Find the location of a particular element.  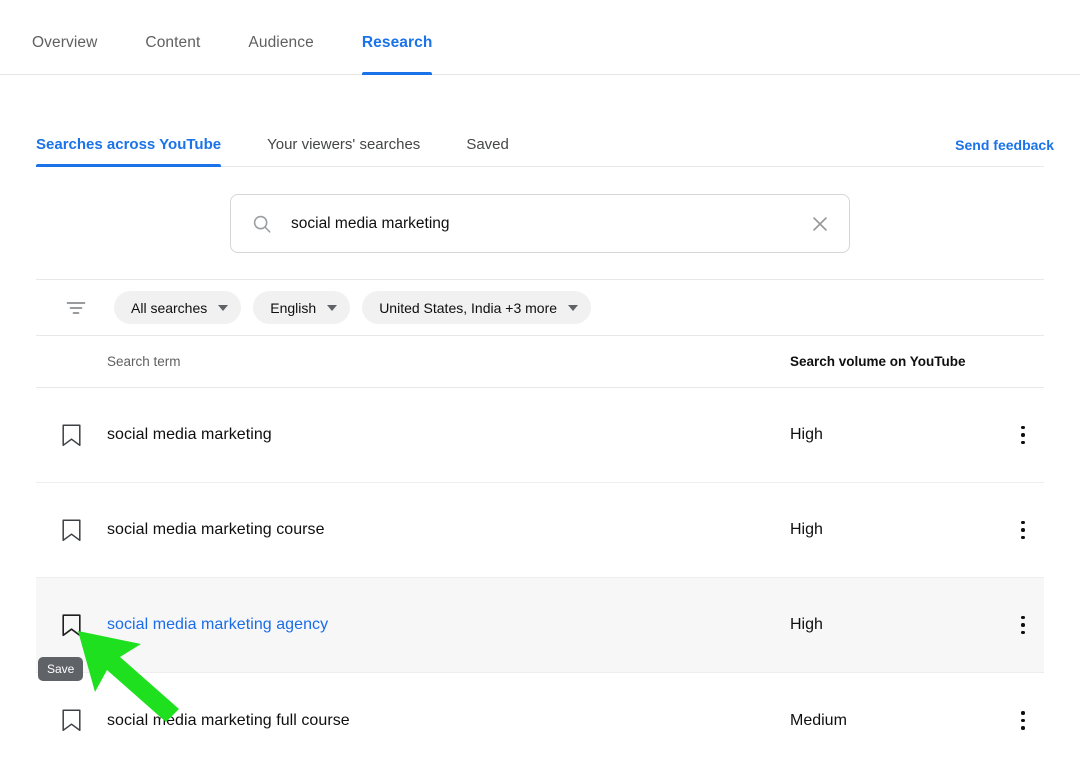

tab-overview: Overview is located at coordinates (64, 54).